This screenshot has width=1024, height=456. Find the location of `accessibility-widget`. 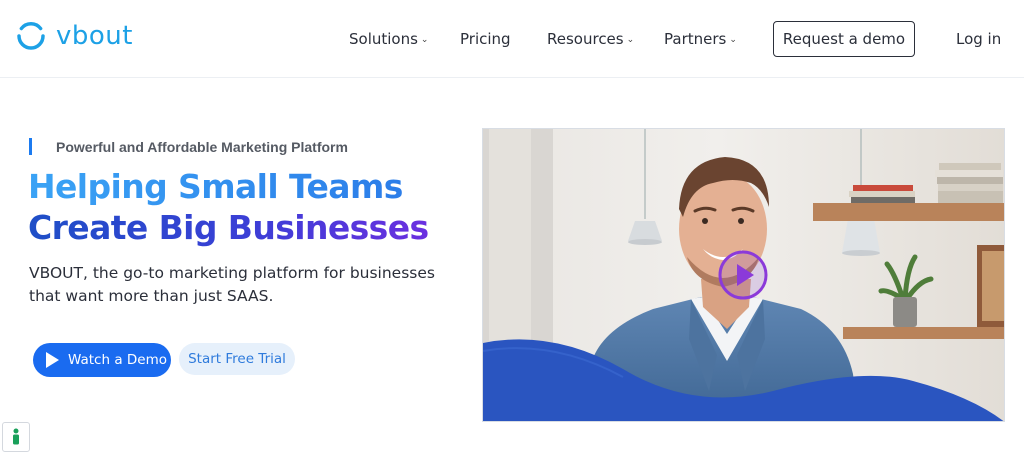

accessibility-widget is located at coordinates (16, 437).